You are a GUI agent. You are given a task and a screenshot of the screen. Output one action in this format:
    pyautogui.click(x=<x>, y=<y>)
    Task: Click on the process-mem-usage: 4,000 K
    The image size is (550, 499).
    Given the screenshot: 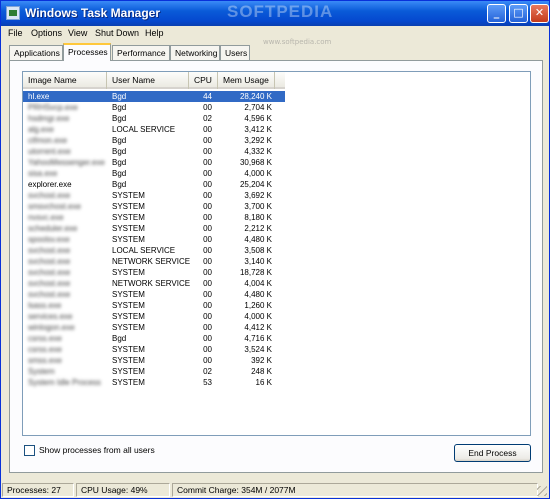 What is the action you would take?
    pyautogui.click(x=258, y=173)
    